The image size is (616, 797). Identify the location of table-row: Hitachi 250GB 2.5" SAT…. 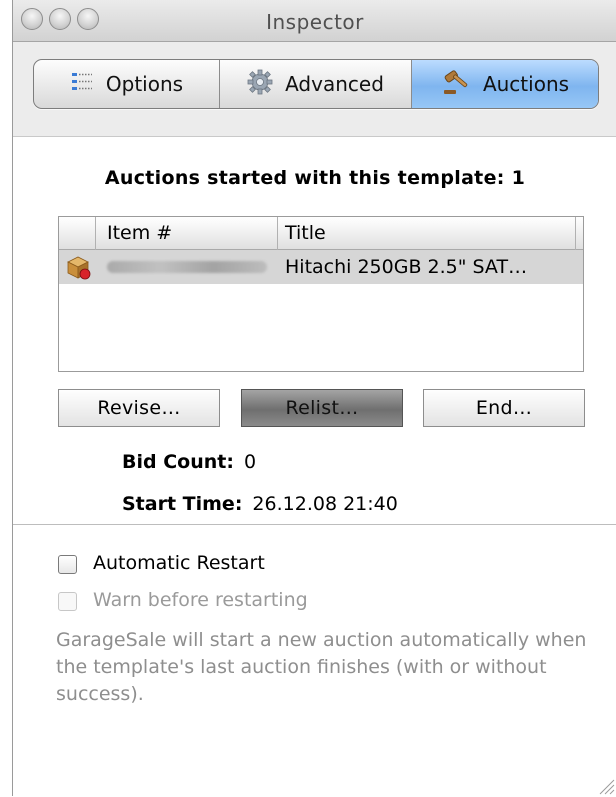
(321, 267).